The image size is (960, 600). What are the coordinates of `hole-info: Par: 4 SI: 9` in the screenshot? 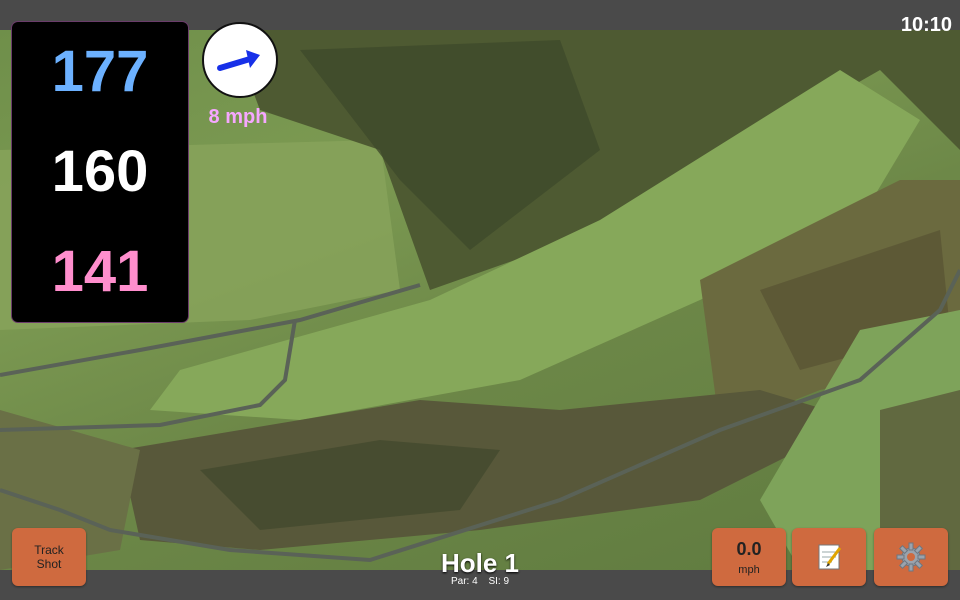 It's located at (480, 581).